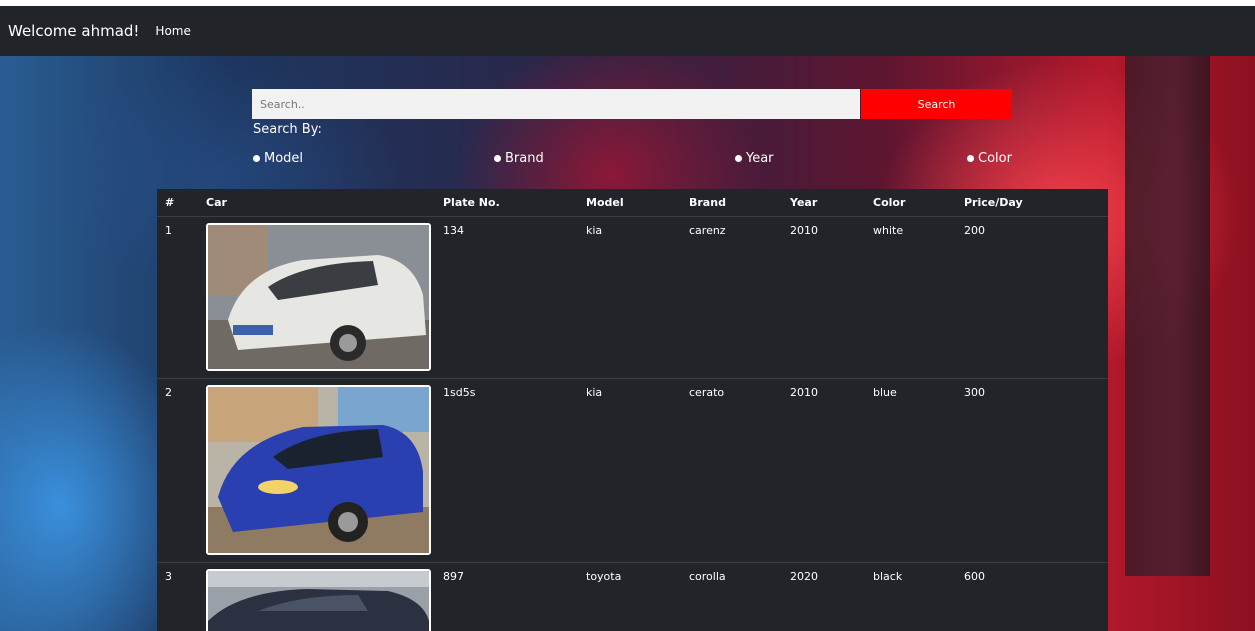  What do you see at coordinates (459, 392) in the screenshot?
I see `row-plate: 1sd5s` at bounding box center [459, 392].